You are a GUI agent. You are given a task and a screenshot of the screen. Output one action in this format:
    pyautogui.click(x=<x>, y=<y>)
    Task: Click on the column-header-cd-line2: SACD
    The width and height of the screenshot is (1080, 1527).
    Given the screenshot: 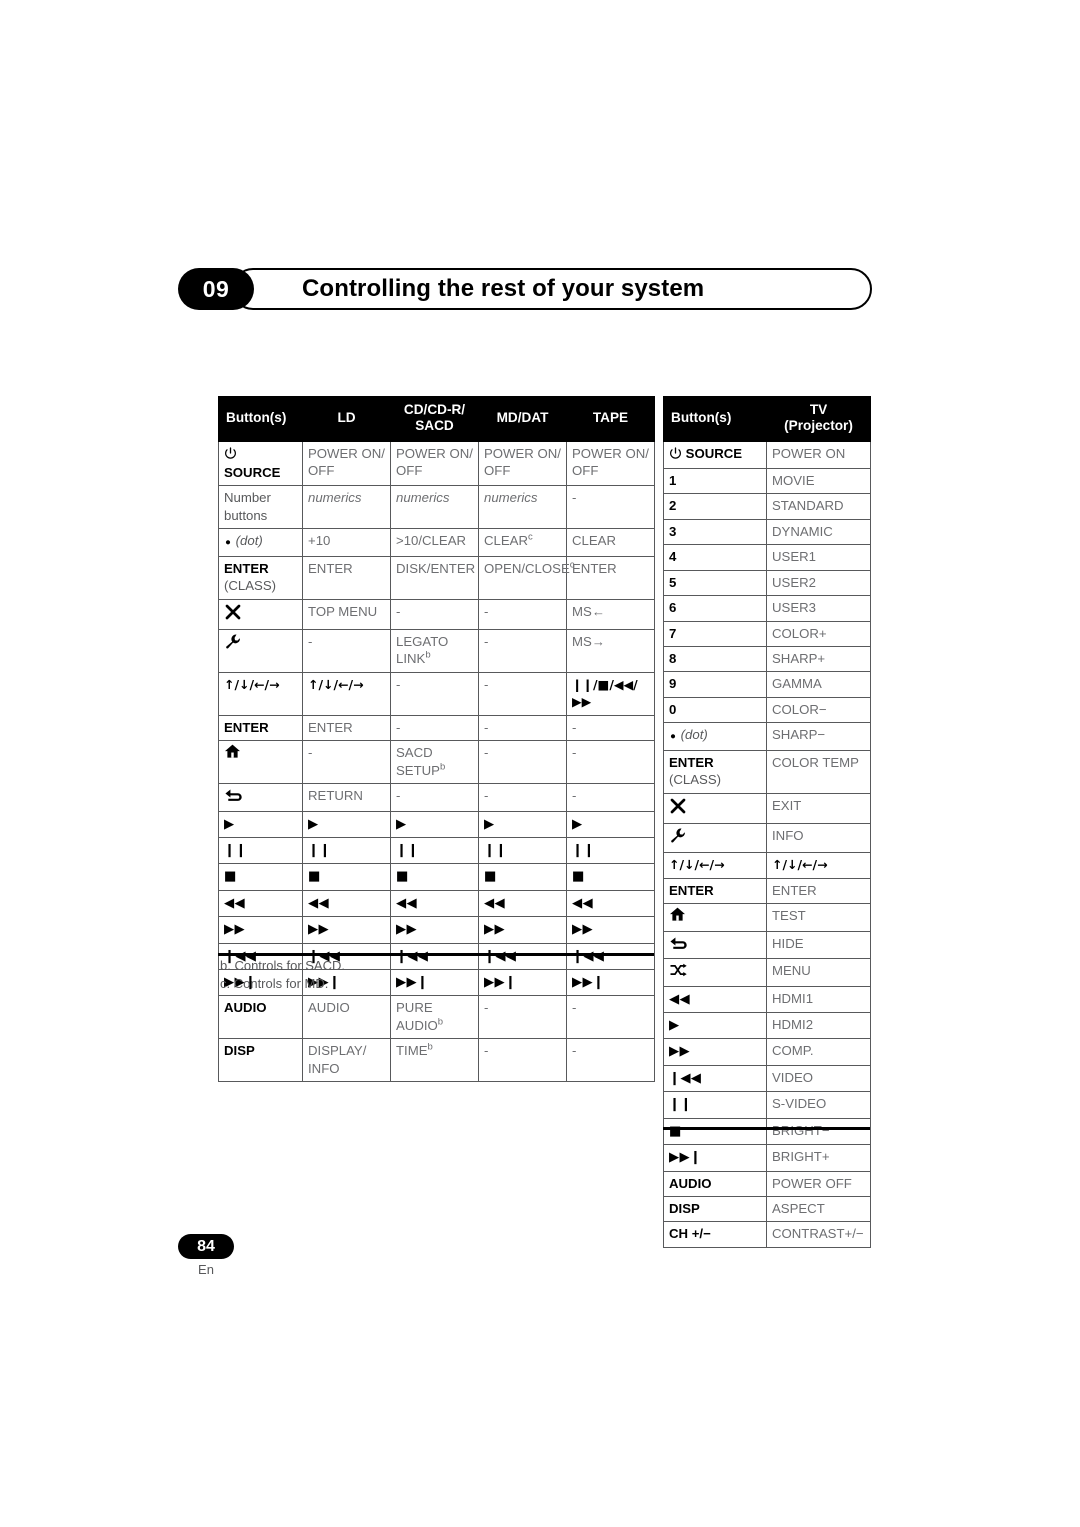 What is the action you would take?
    pyautogui.click(x=434, y=426)
    